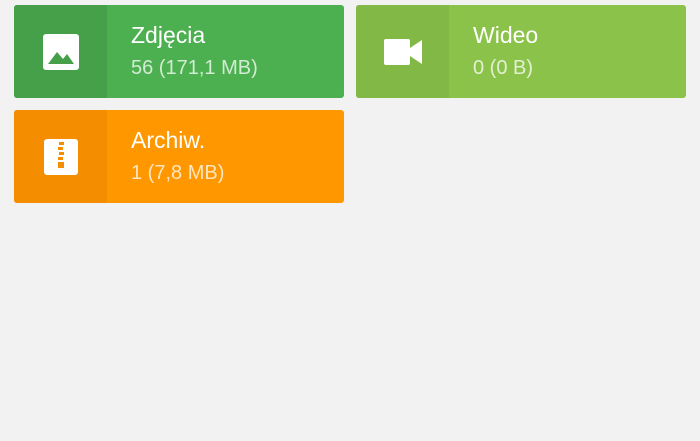  What do you see at coordinates (225, 156) in the screenshot?
I see `tile-text: Archiw. 1 (7,8 MB)` at bounding box center [225, 156].